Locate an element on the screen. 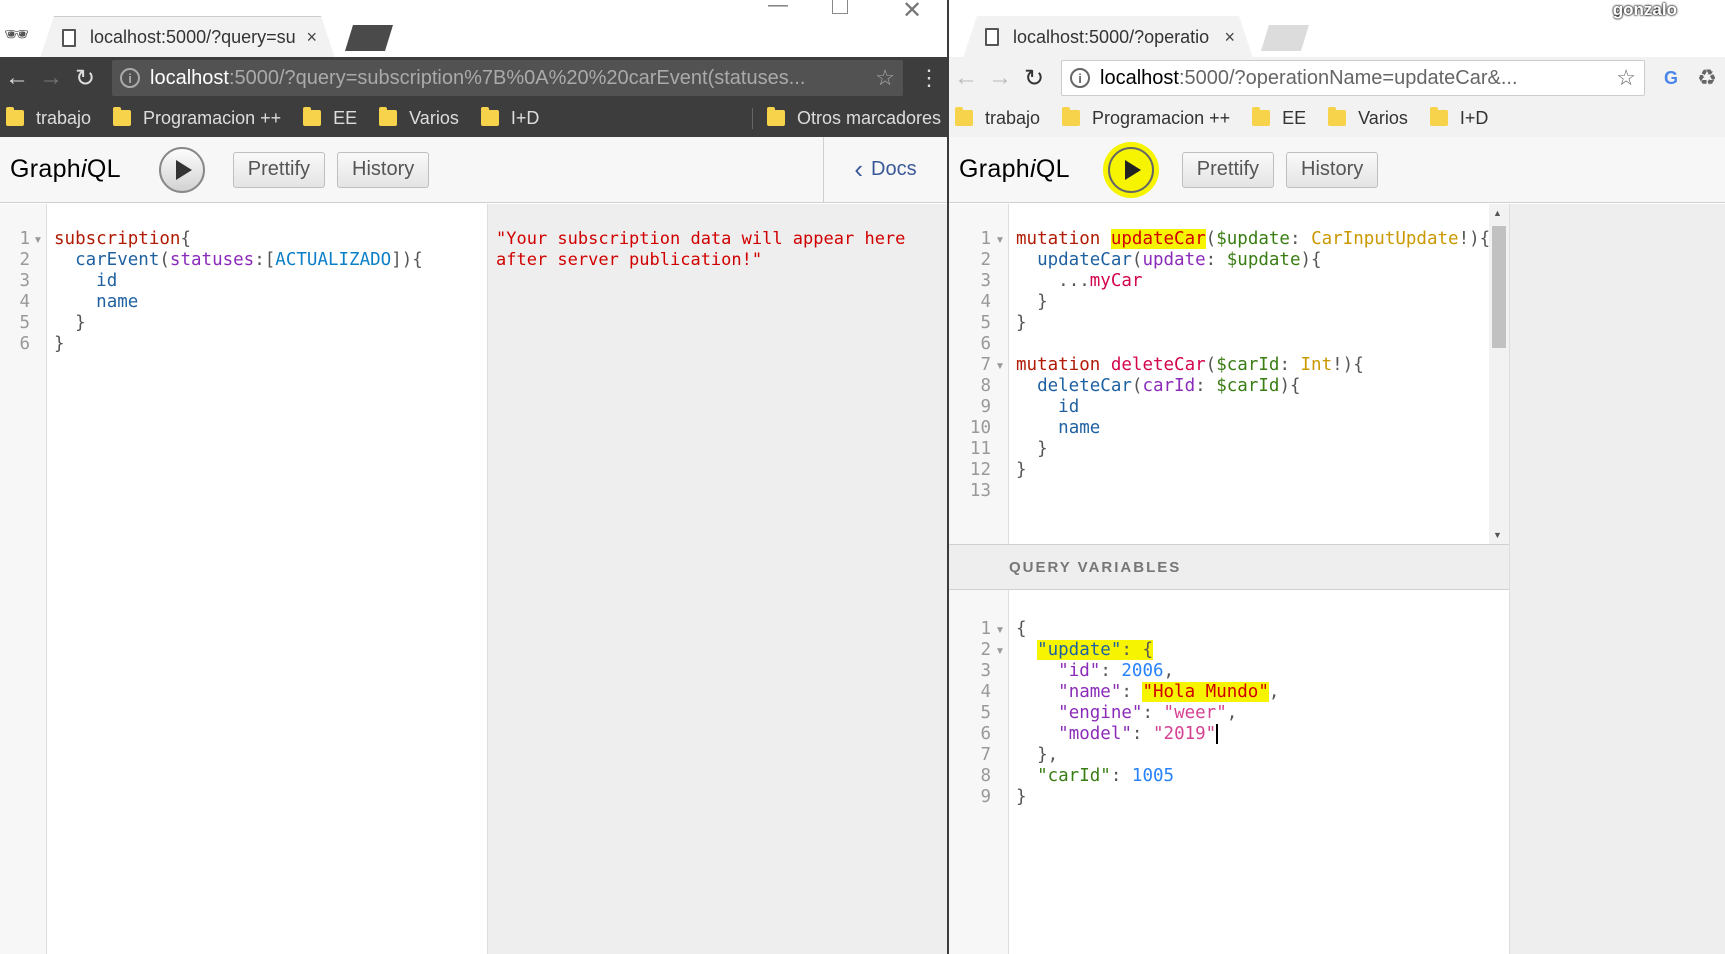 Image resolution: width=1725 pixels, height=954 pixels. incognito-icon: 🕶 is located at coordinates (17, 35).